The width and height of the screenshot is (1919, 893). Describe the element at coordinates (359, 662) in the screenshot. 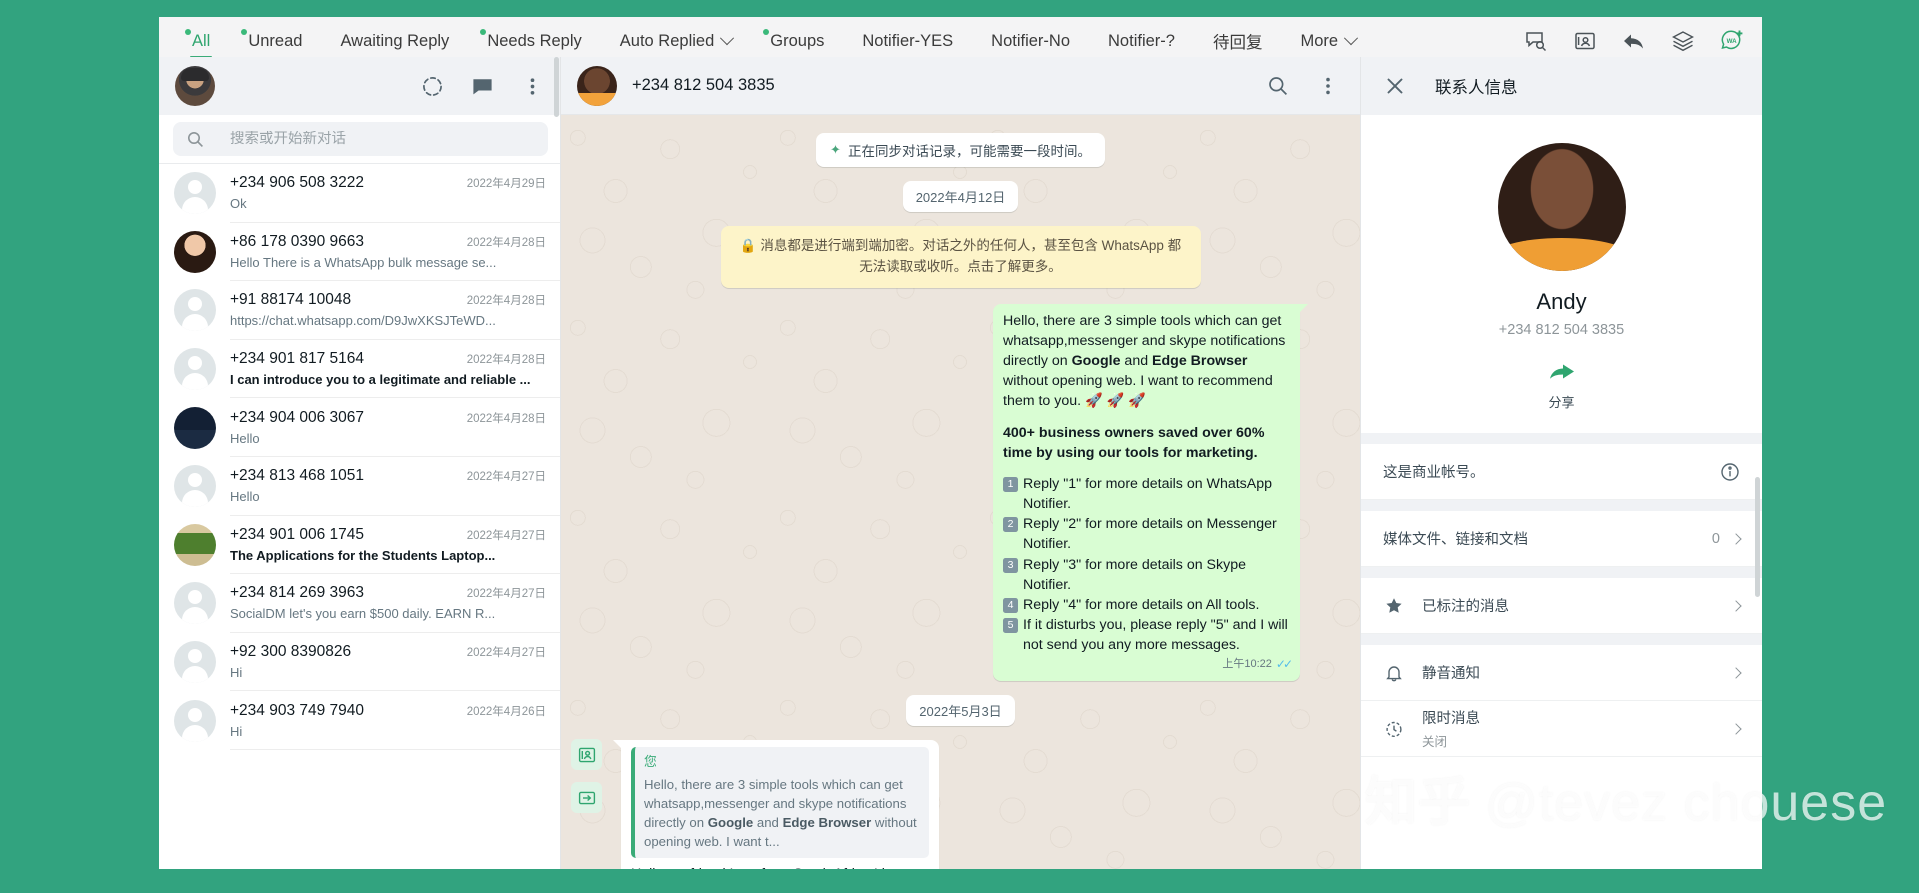

I see `chat-list-item: +92 300 8390826 2022年4月27日 Hi` at that location.